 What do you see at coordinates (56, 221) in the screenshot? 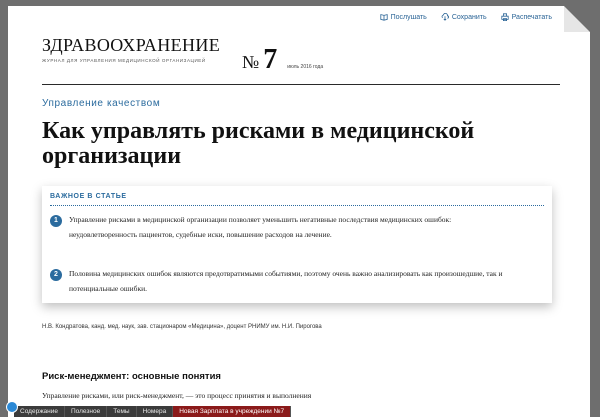
I see `highlight-number-badge: 1` at bounding box center [56, 221].